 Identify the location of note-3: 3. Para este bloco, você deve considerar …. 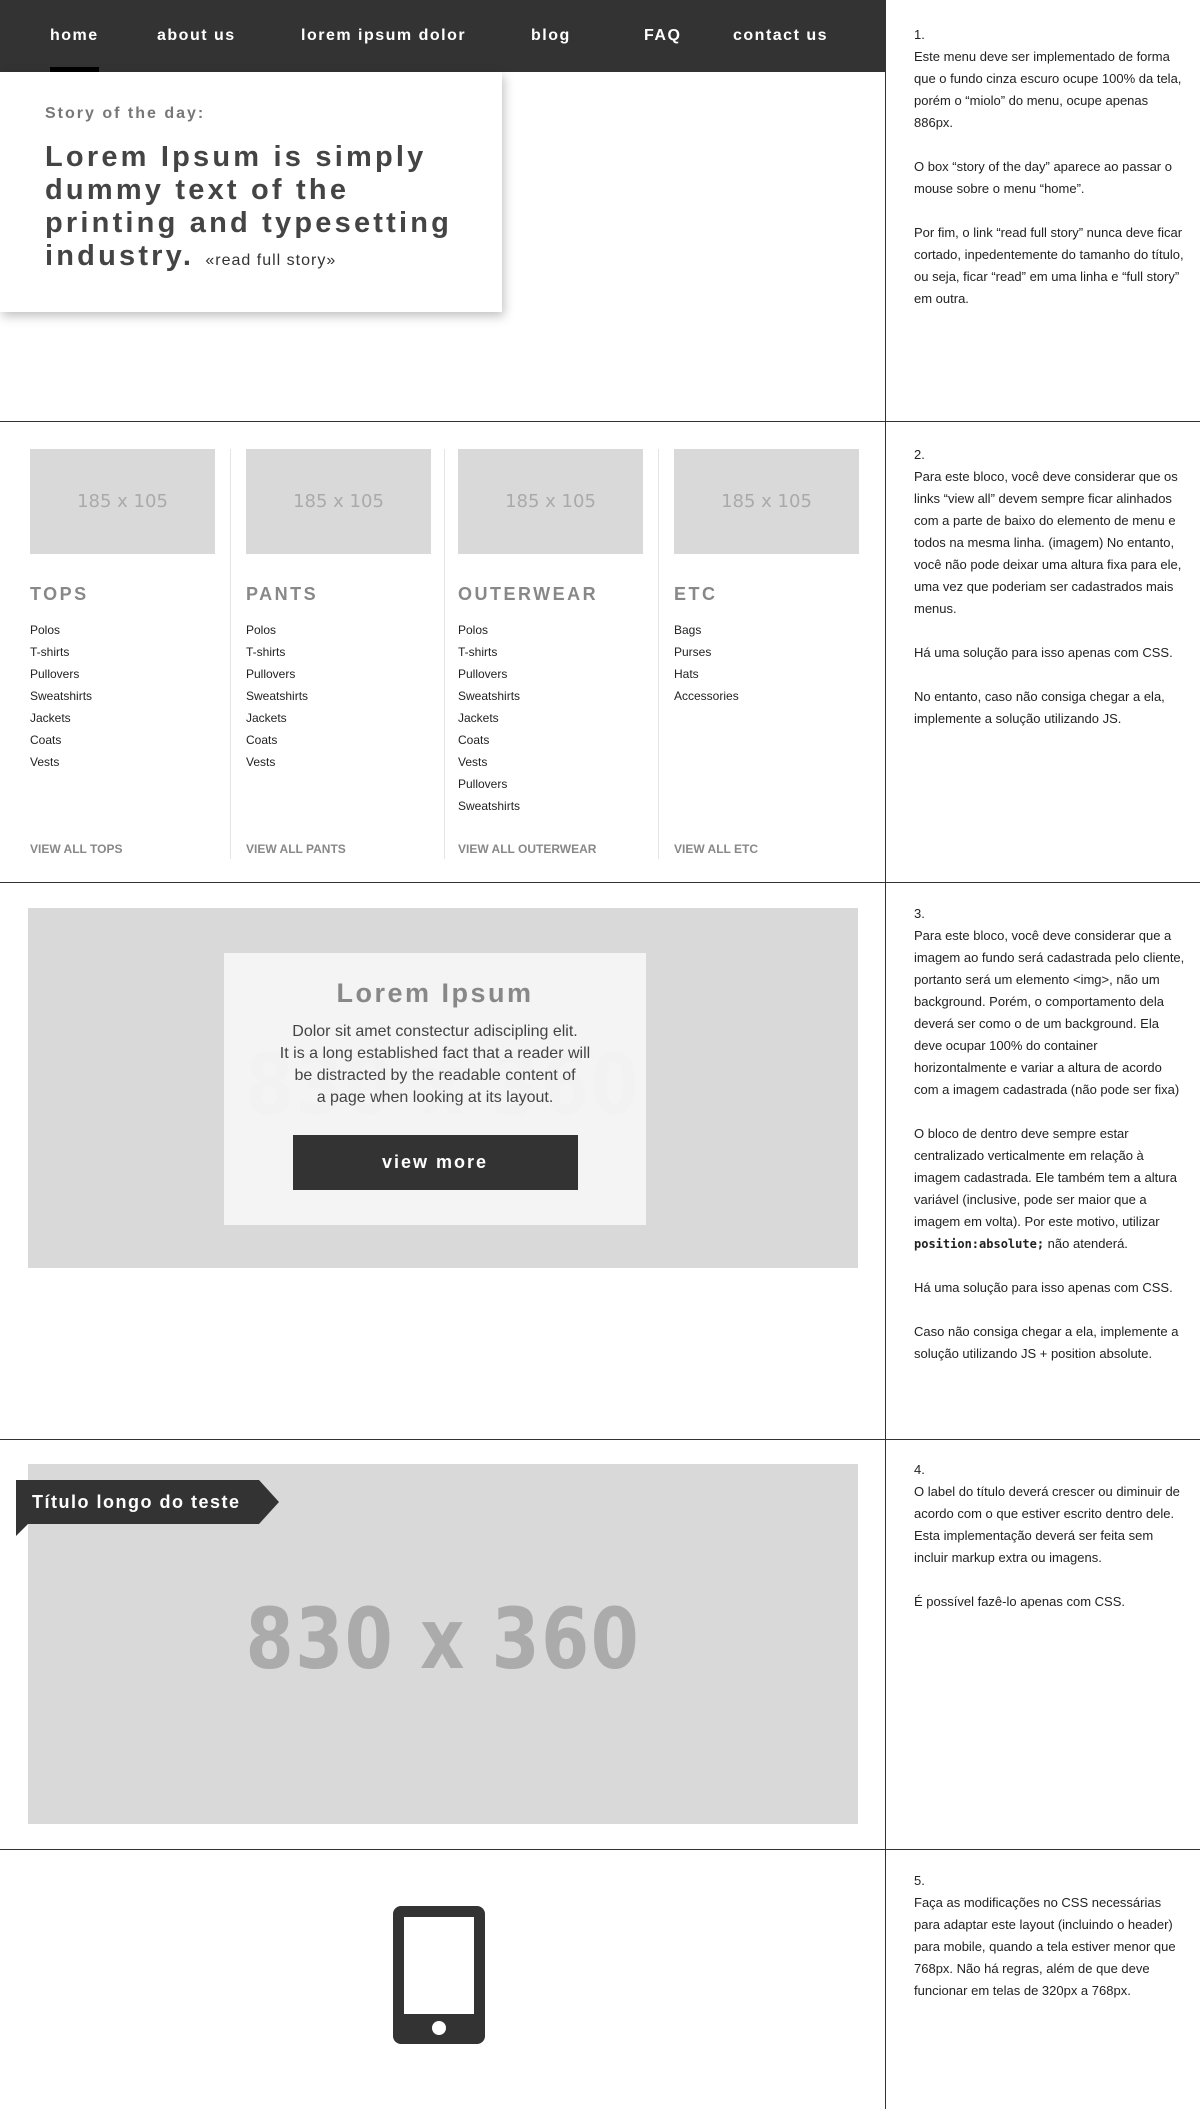
(1050, 1145).